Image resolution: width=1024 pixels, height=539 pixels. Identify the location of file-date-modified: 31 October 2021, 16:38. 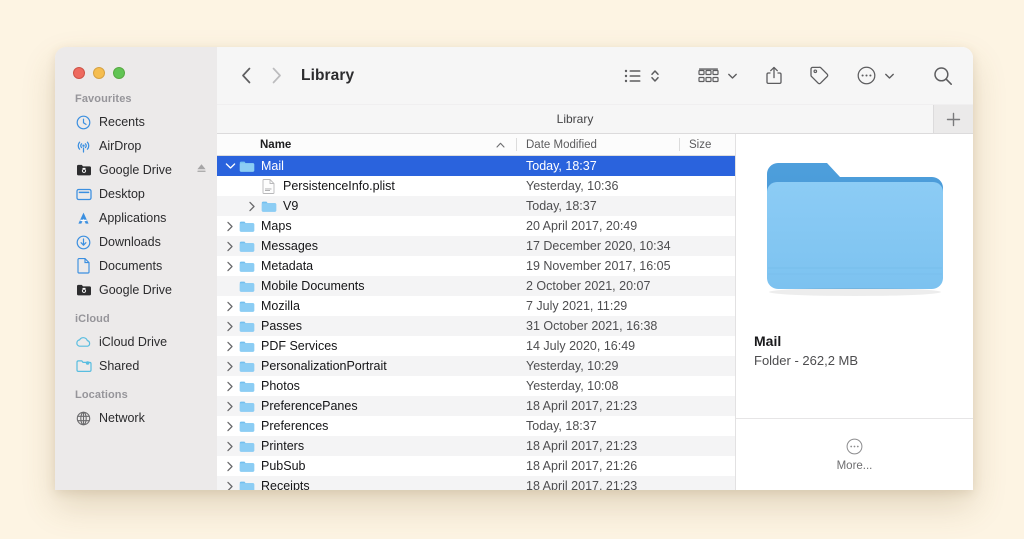
(592, 326).